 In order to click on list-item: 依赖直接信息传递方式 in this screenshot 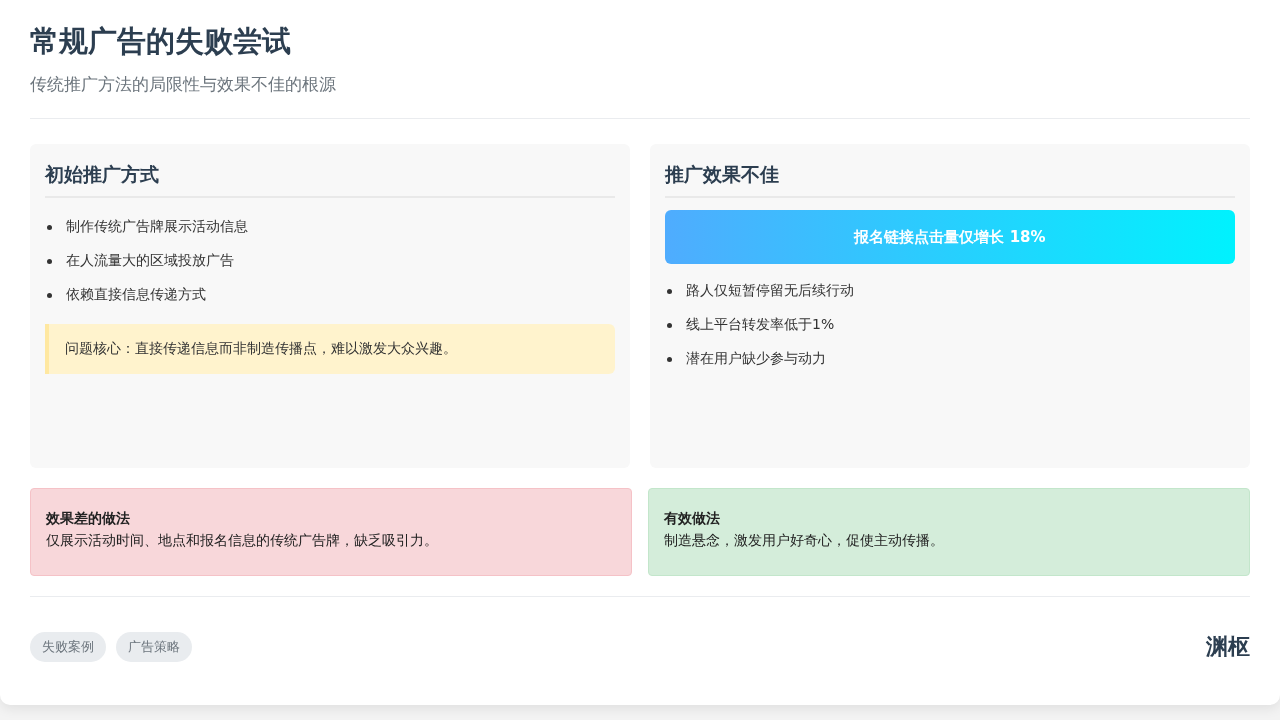, I will do `click(136, 295)`.